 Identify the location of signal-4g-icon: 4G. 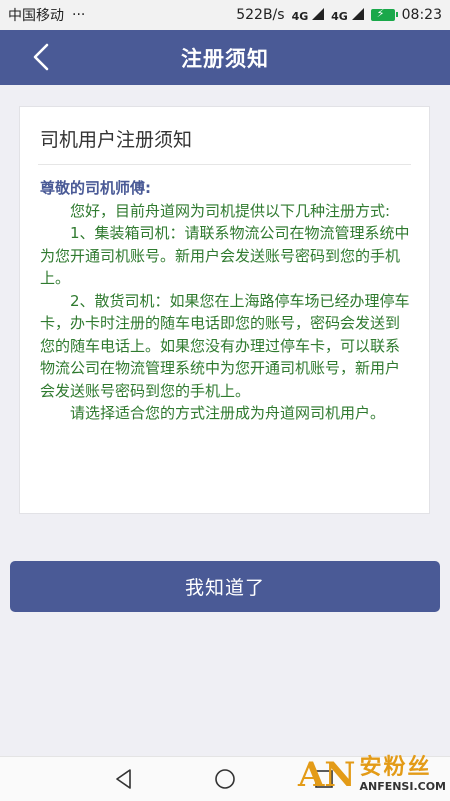
(308, 15).